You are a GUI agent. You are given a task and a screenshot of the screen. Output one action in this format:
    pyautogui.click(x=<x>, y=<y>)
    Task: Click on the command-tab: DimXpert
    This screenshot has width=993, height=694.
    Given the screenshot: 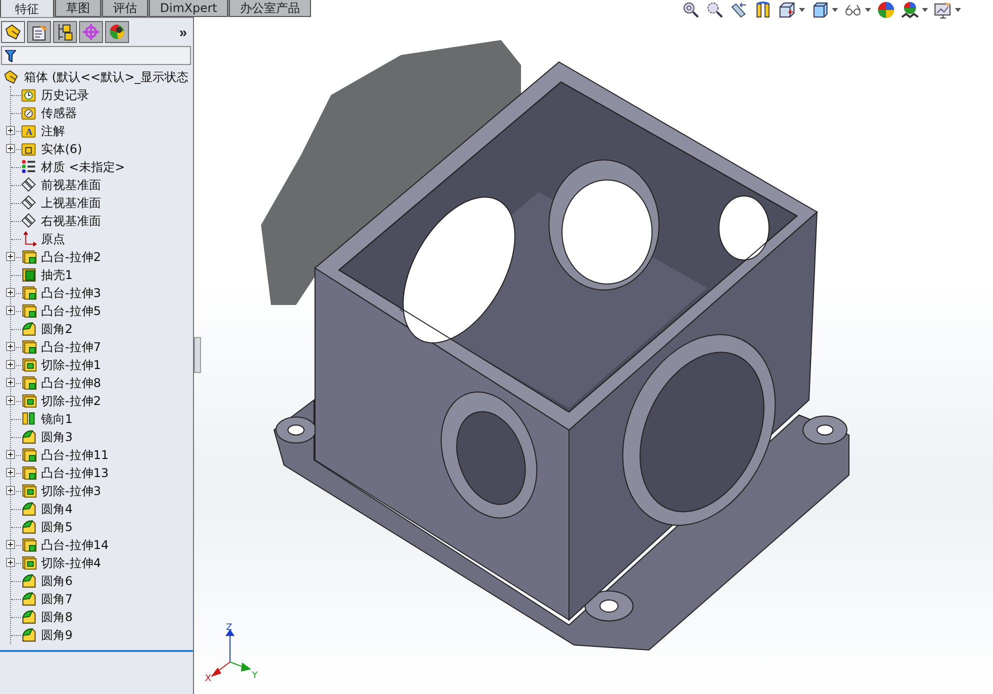 What is the action you would take?
    pyautogui.click(x=188, y=8)
    